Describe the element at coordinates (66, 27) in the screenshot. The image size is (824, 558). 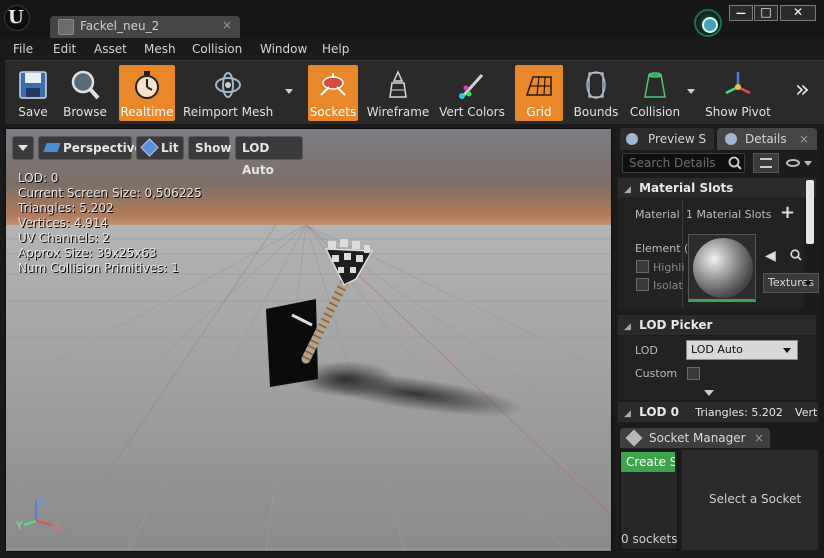
I see `static-mesh-icon` at that location.